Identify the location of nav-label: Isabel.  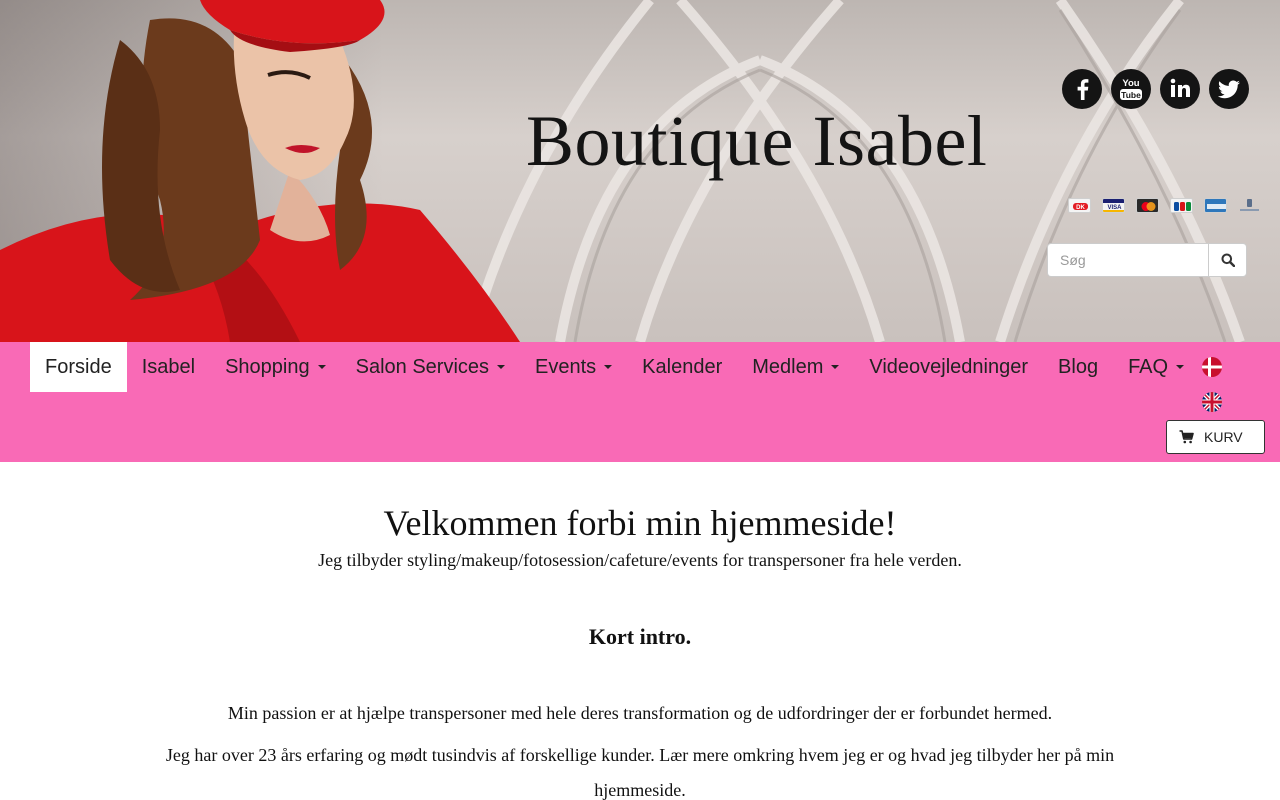
(168, 366).